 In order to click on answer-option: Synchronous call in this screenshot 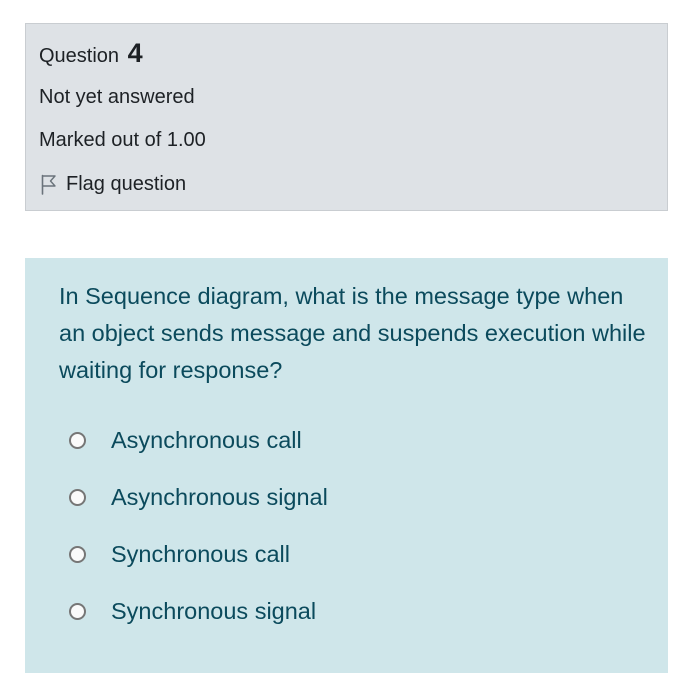, I will do `click(179, 554)`.